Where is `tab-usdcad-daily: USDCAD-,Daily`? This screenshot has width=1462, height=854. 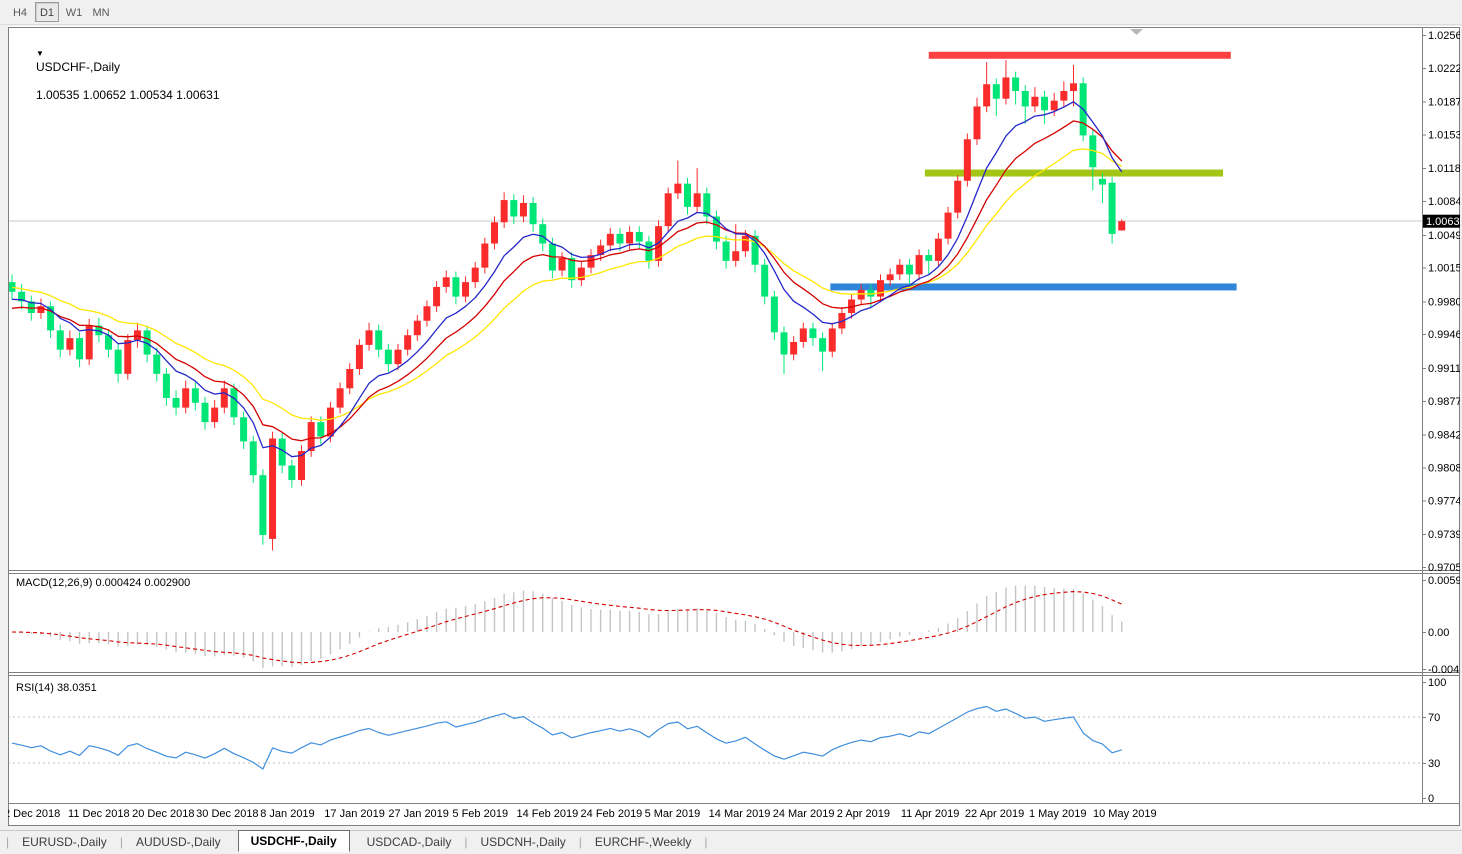
tab-usdcad-daily: USDCAD-,Daily is located at coordinates (409, 842).